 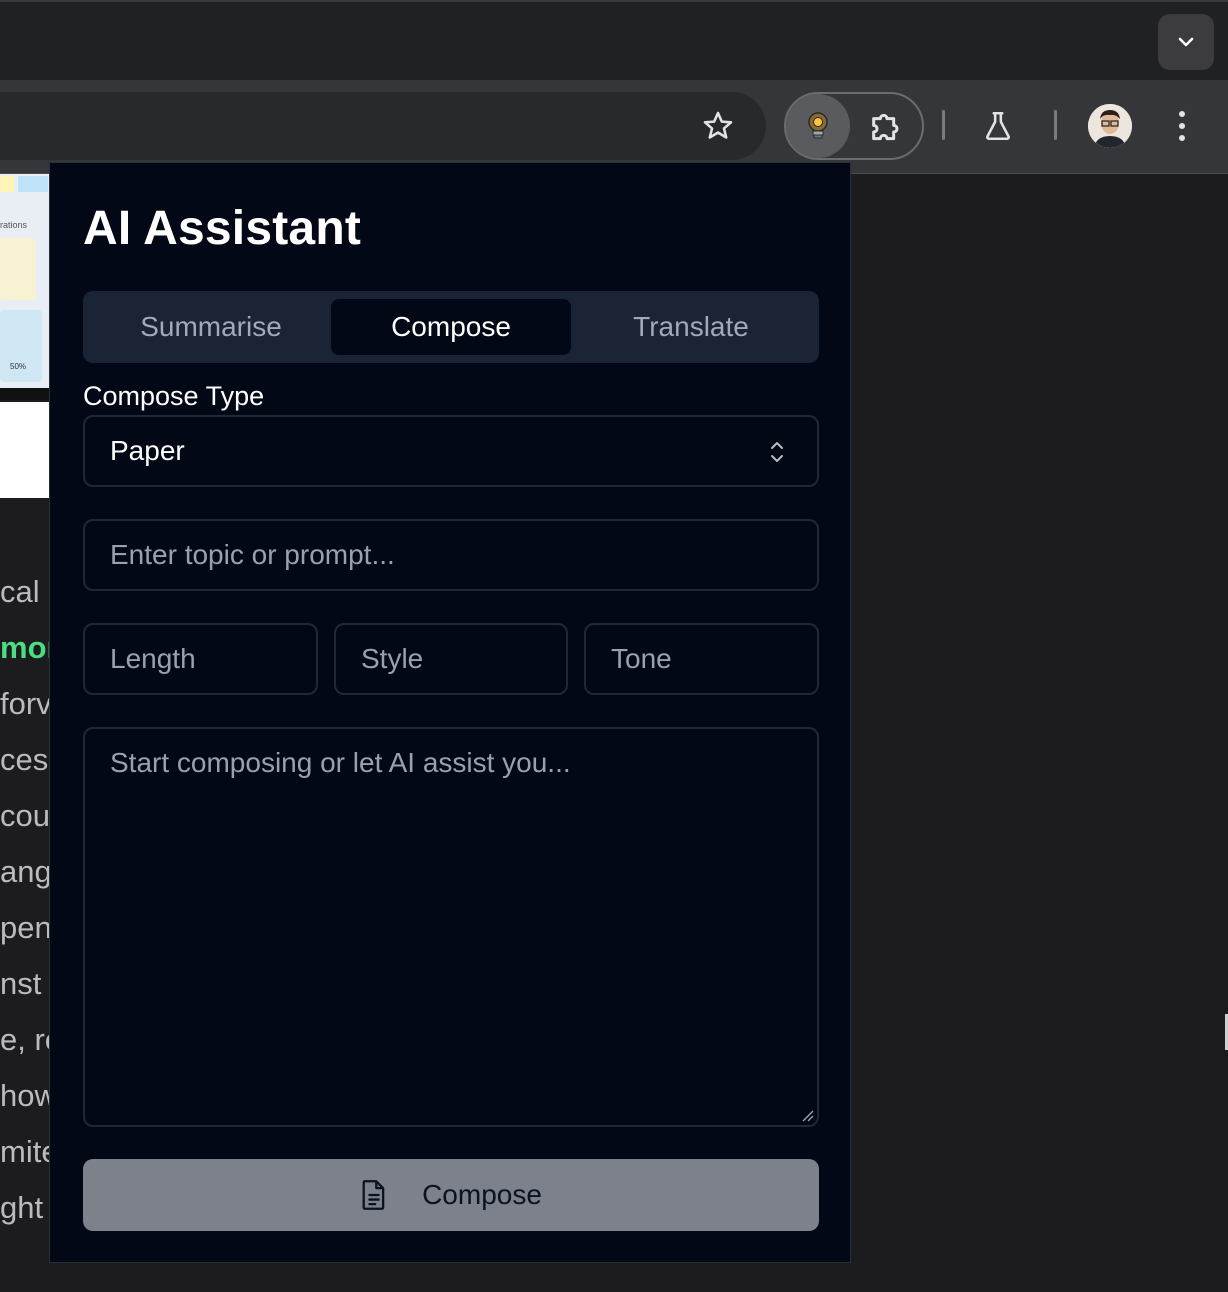 I want to click on thumbnail-percent: 50%, so click(x=18, y=366).